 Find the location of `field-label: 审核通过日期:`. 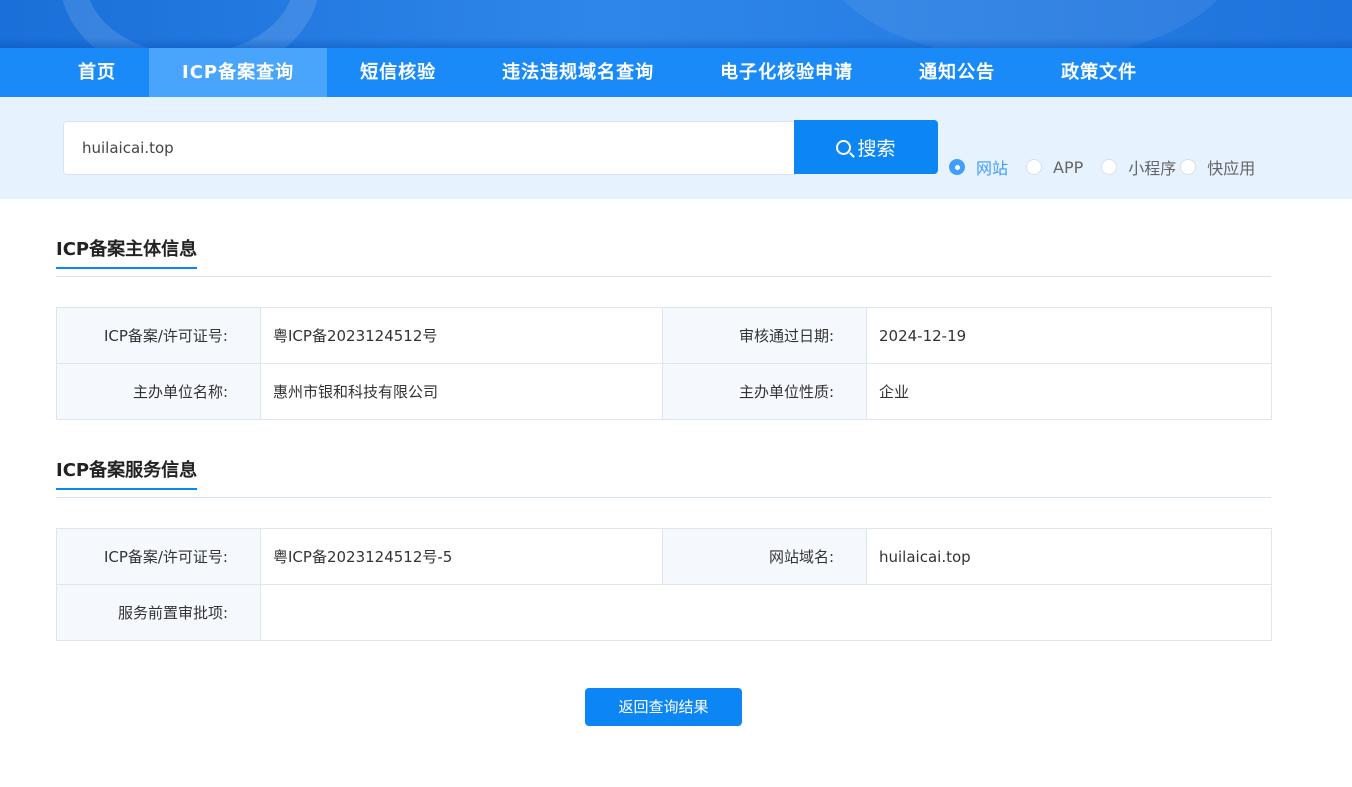

field-label: 审核通过日期: is located at coordinates (764, 335).